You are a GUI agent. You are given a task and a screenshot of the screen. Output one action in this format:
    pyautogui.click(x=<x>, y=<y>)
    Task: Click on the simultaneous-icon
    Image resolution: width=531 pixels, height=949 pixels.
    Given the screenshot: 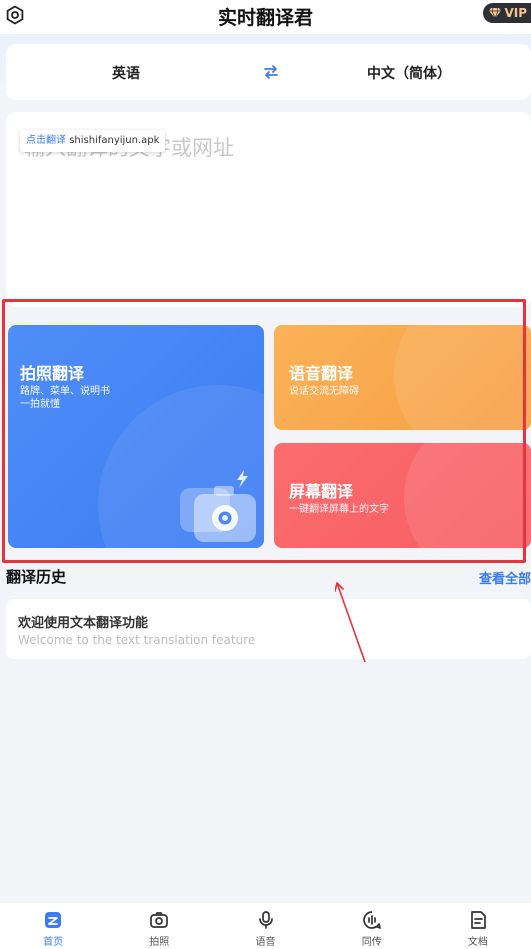 What is the action you would take?
    pyautogui.click(x=371, y=920)
    